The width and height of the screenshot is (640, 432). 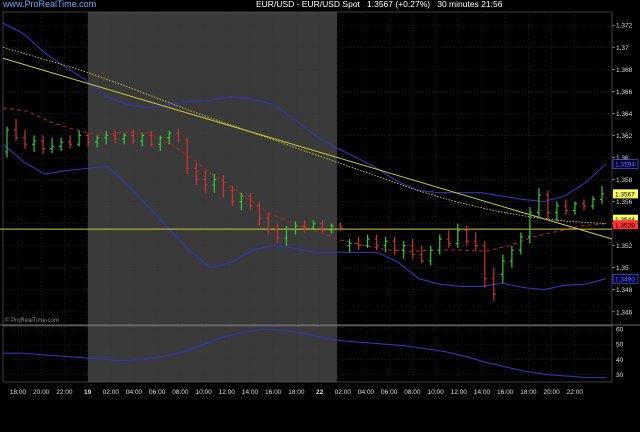 What do you see at coordinates (320, 392) in the screenshot?
I see `x-tick-label: 22` at bounding box center [320, 392].